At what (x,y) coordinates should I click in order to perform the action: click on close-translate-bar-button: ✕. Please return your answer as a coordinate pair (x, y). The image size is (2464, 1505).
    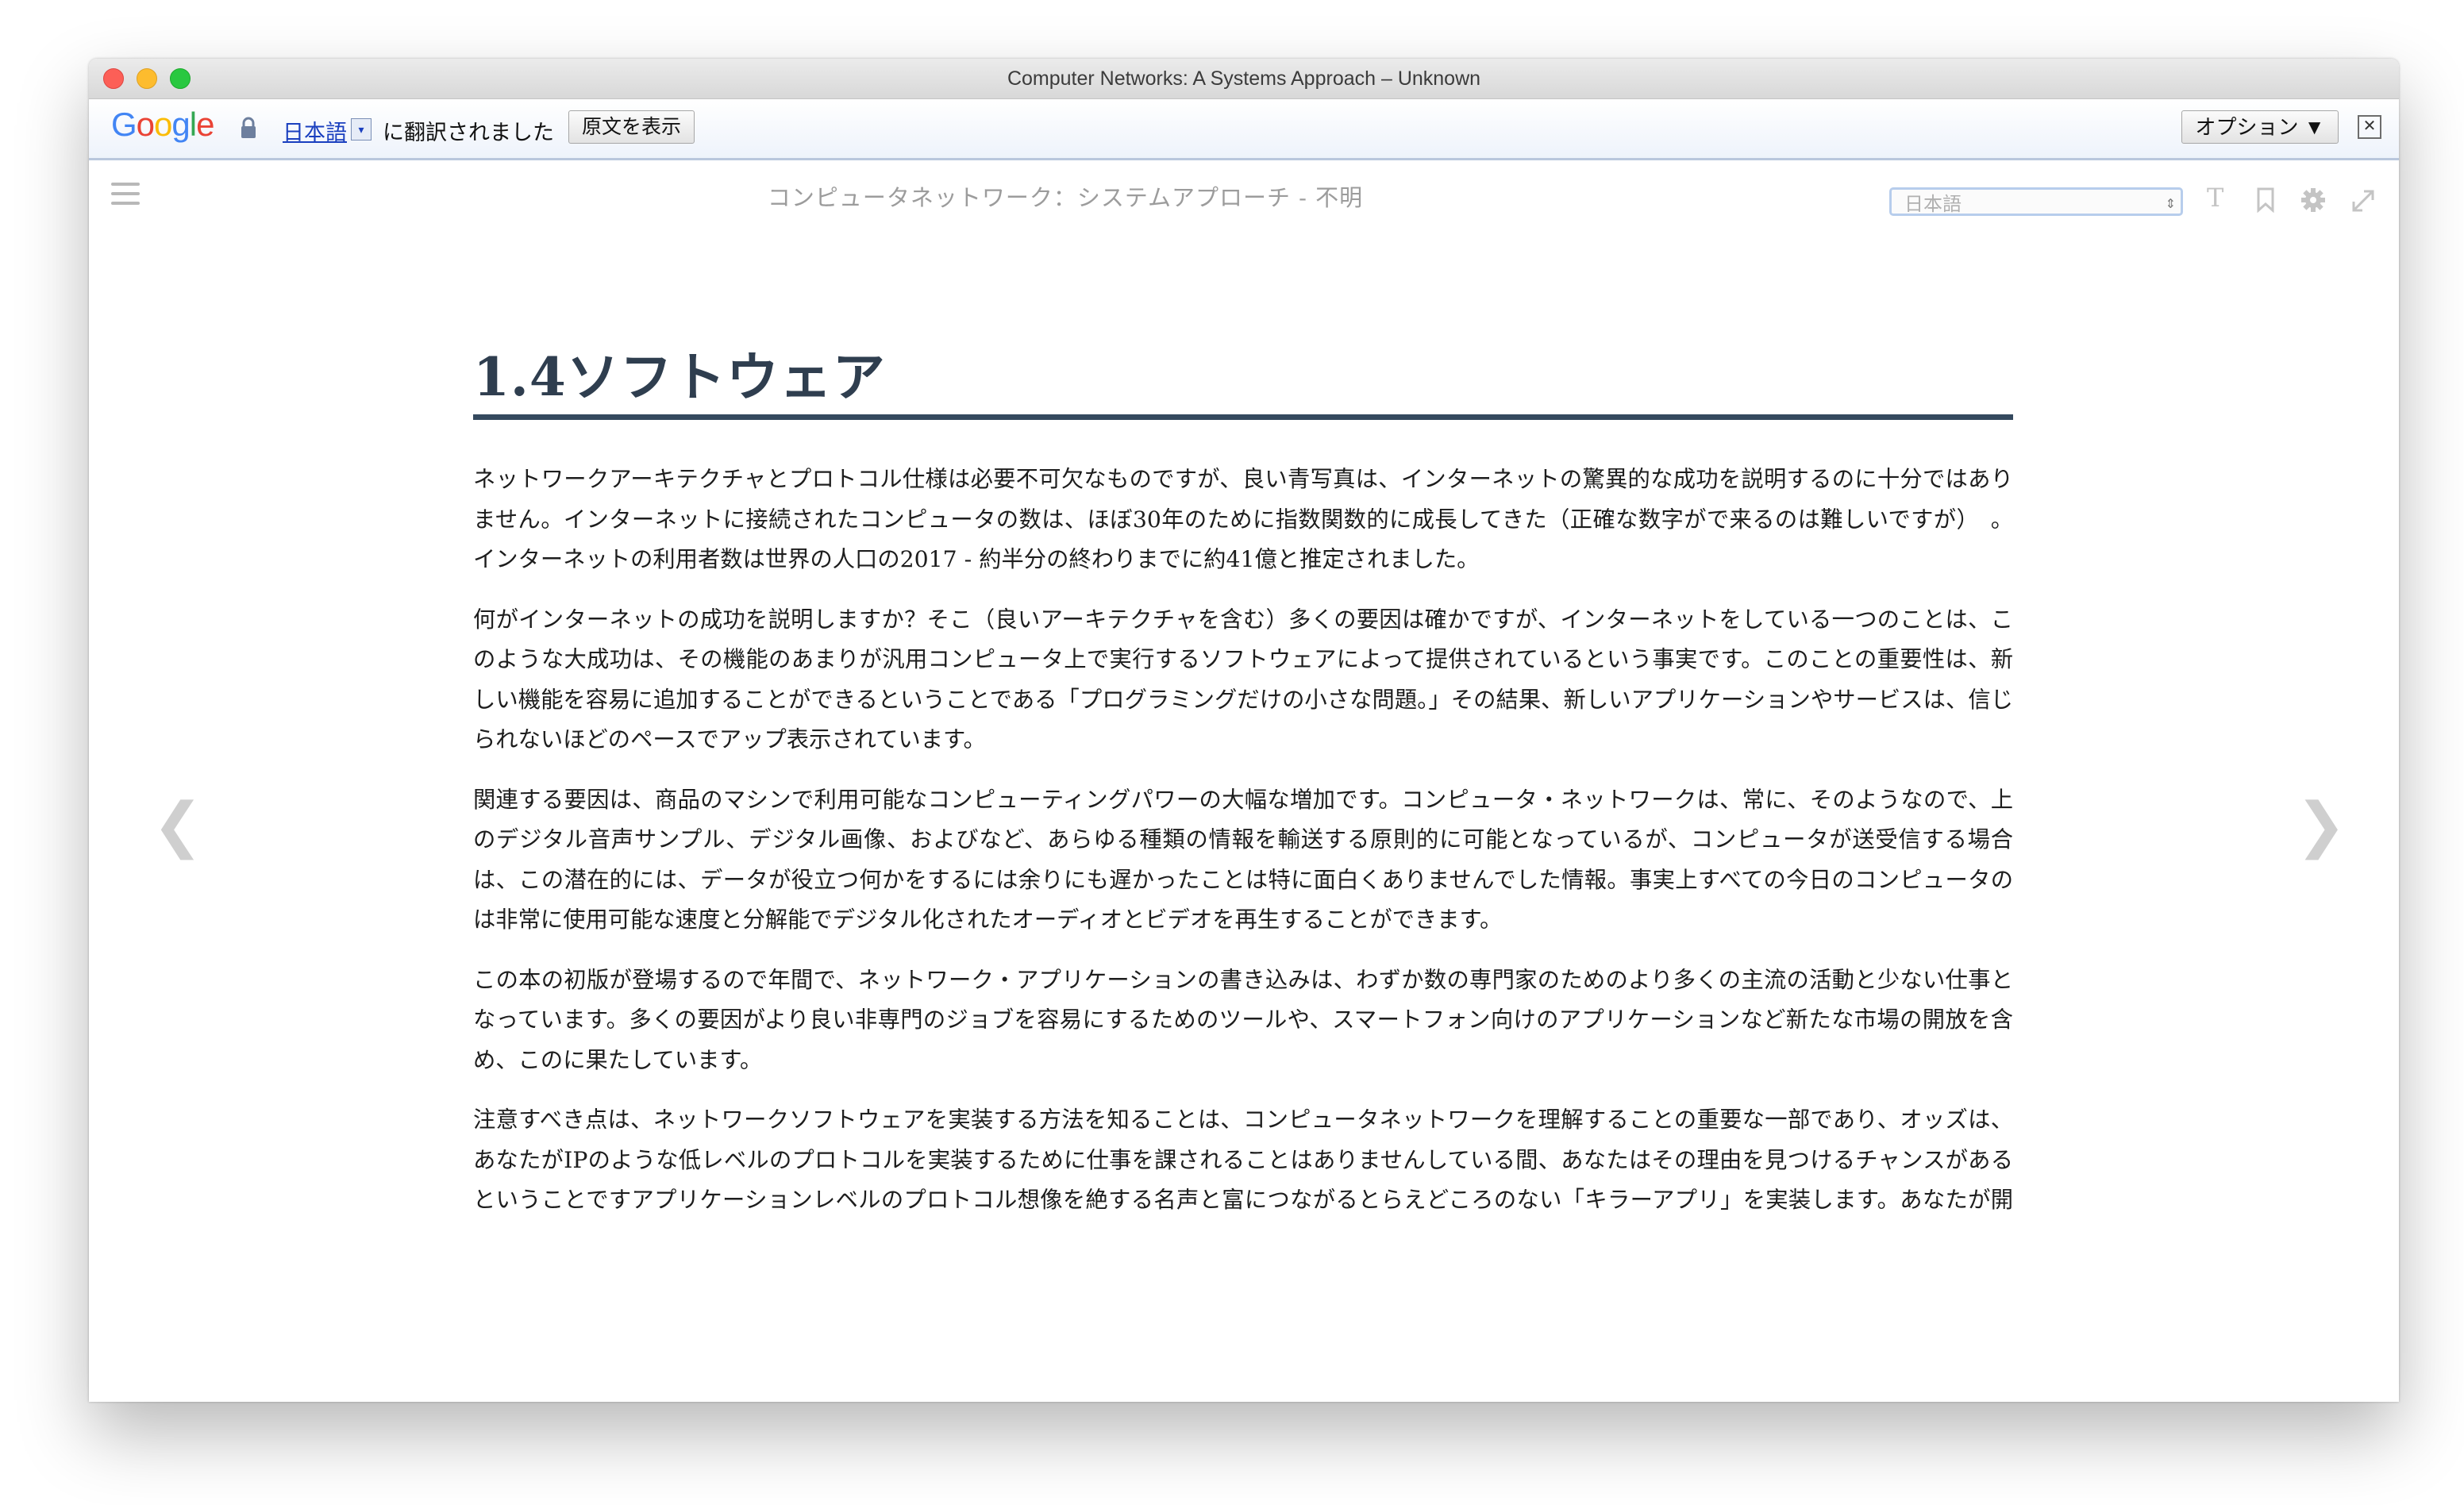
    Looking at the image, I should click on (2369, 127).